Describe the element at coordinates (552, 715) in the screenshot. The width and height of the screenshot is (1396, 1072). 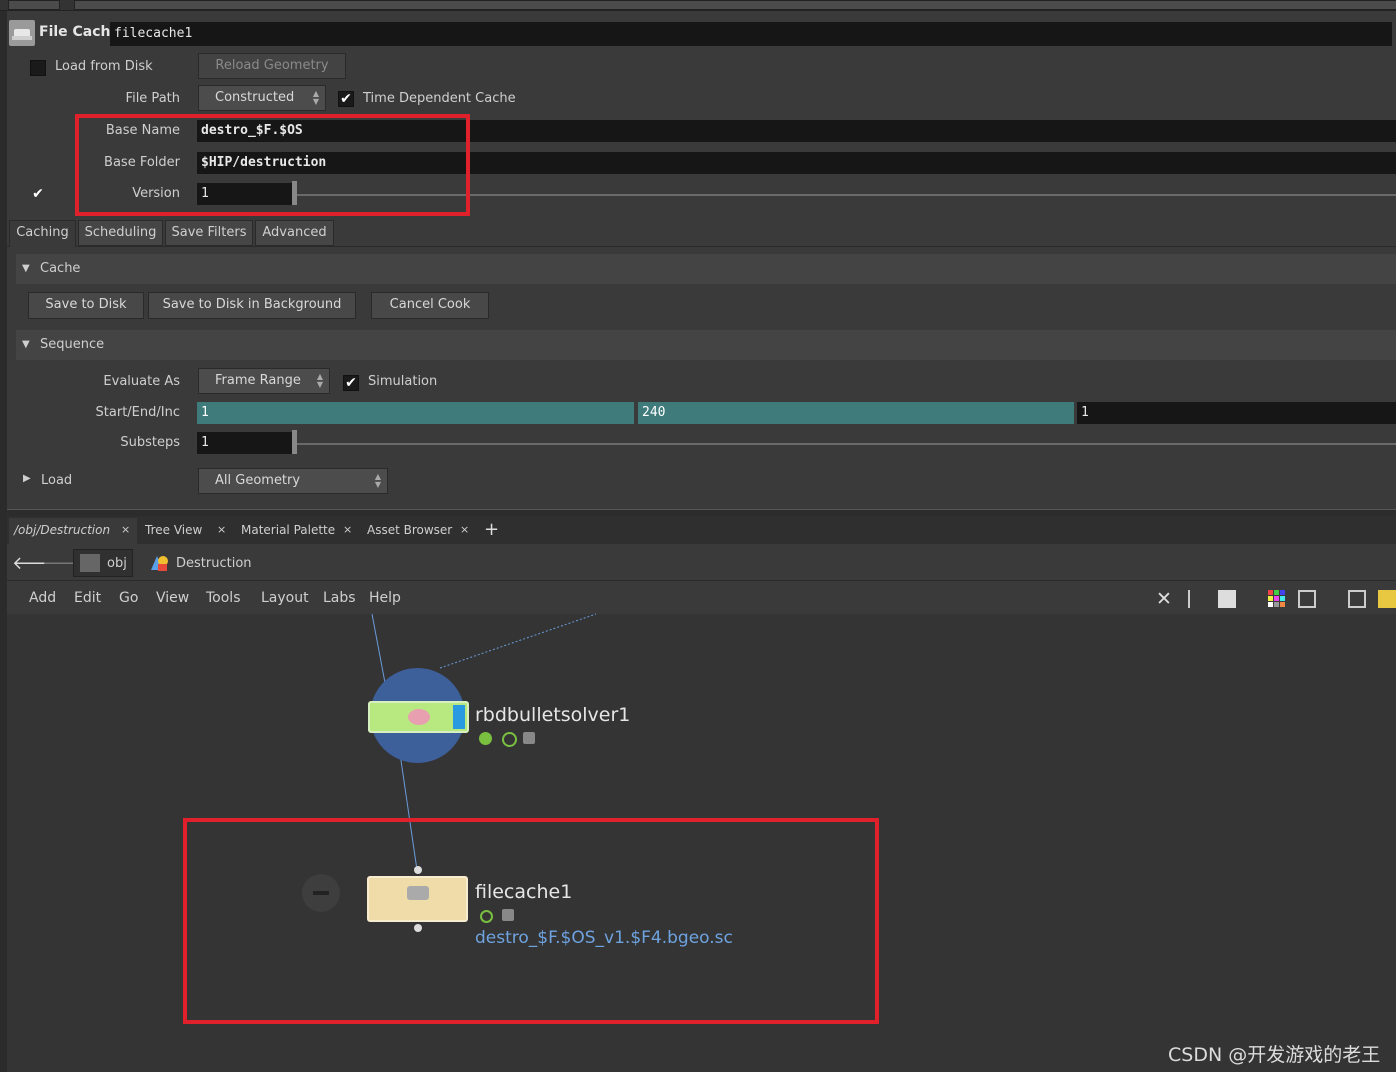
I see `solver-node-name: rbdbulletsolver1` at that location.